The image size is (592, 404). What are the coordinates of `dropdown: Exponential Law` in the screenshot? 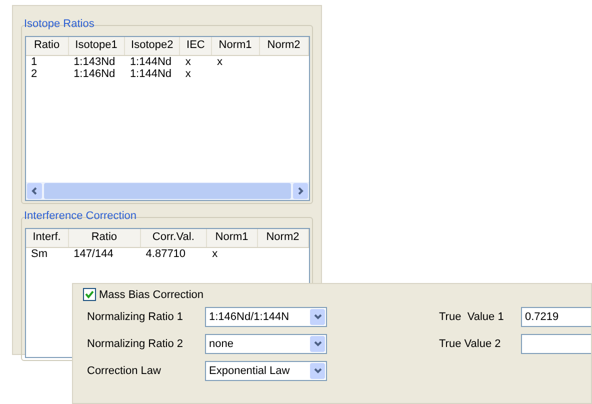 It's located at (266, 371).